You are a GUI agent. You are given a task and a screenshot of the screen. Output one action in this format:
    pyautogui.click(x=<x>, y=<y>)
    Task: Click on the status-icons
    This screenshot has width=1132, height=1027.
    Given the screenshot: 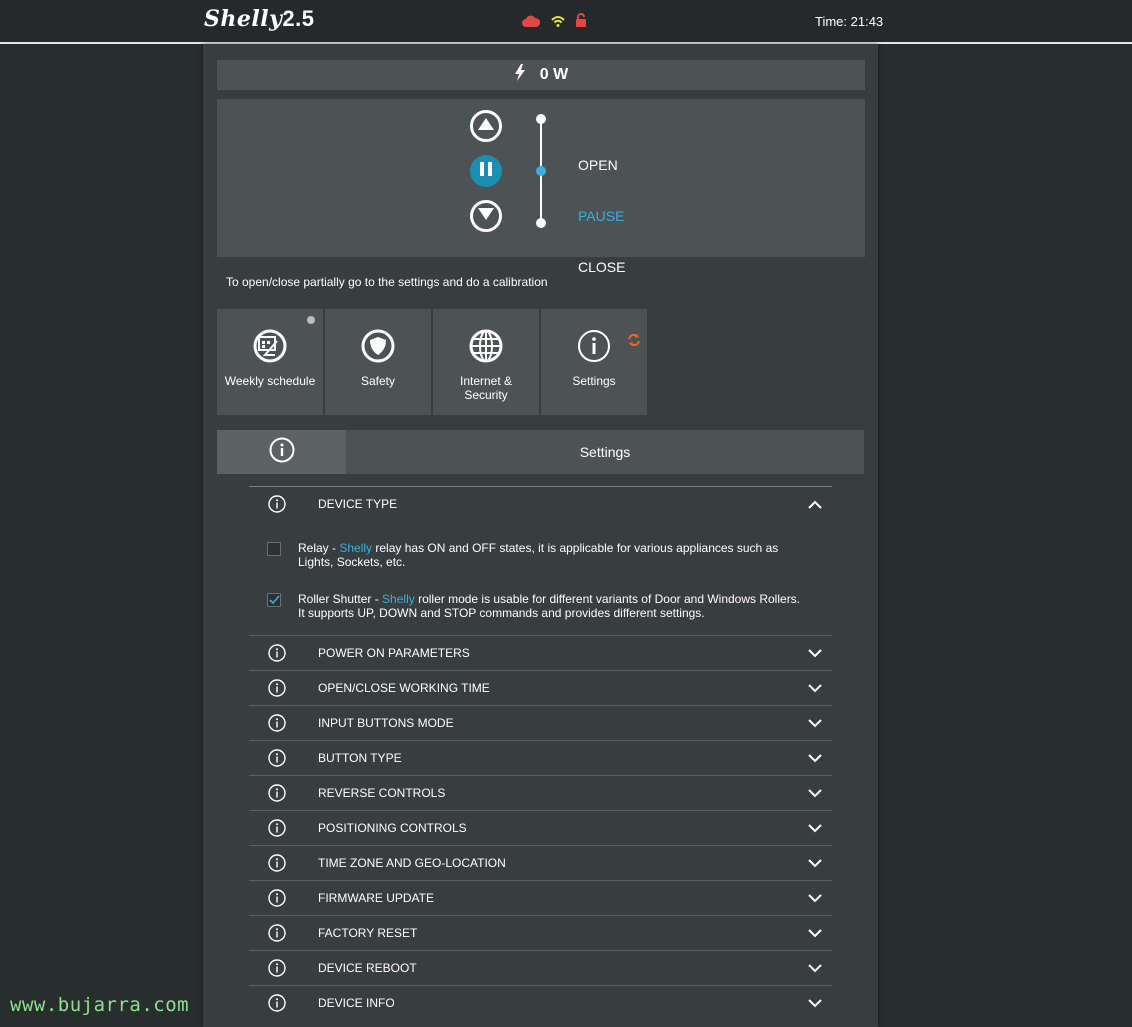 What is the action you would take?
    pyautogui.click(x=554, y=22)
    